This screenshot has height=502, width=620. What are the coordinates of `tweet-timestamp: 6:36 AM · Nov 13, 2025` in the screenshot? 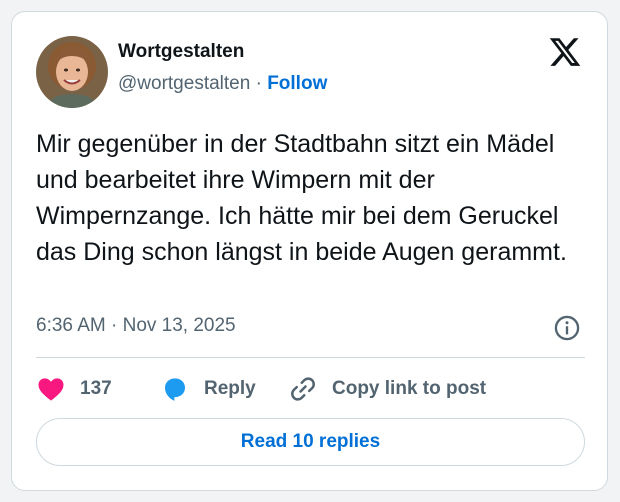 It's located at (136, 326).